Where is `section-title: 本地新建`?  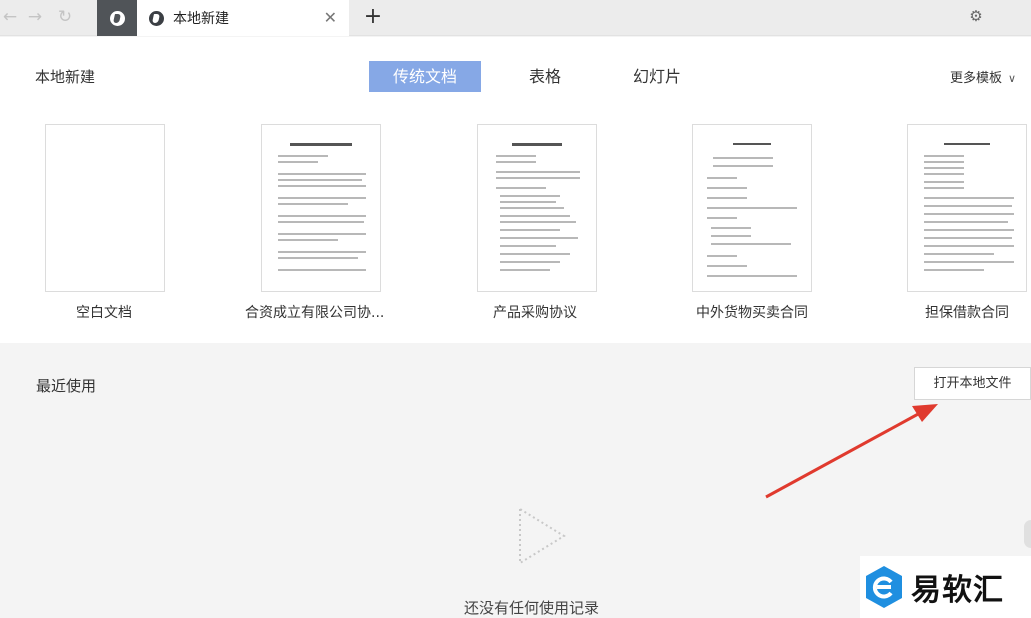 section-title: 本地新建 is located at coordinates (65, 77).